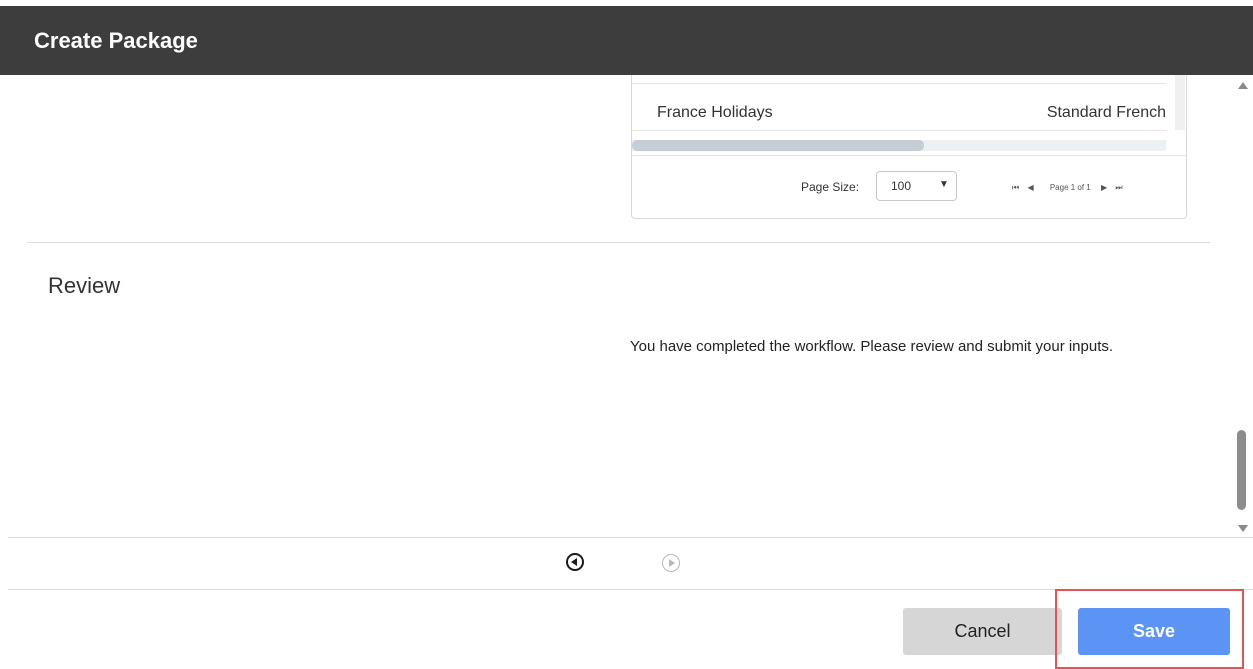 The image size is (1253, 669). I want to click on nav-divider-top, so click(630, 537).